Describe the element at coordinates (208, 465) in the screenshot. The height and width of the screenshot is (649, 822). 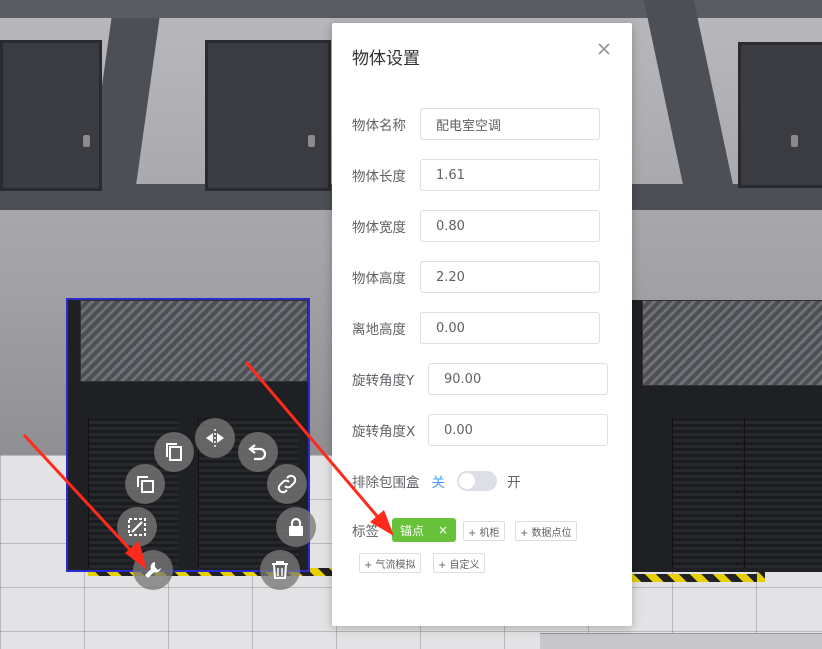
I see `annotation-arrows` at that location.